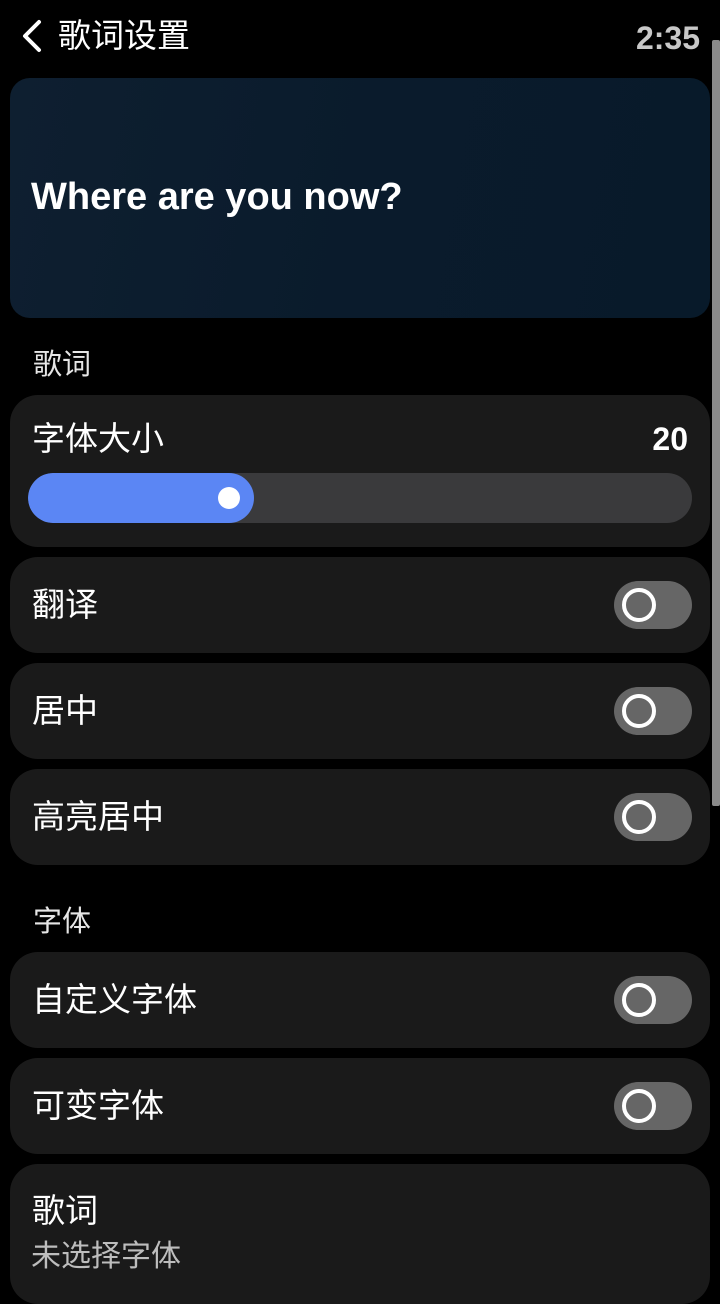 The image size is (720, 1304). What do you see at coordinates (360, 471) in the screenshot?
I see `font-size-card: 字体大小 20` at bounding box center [360, 471].